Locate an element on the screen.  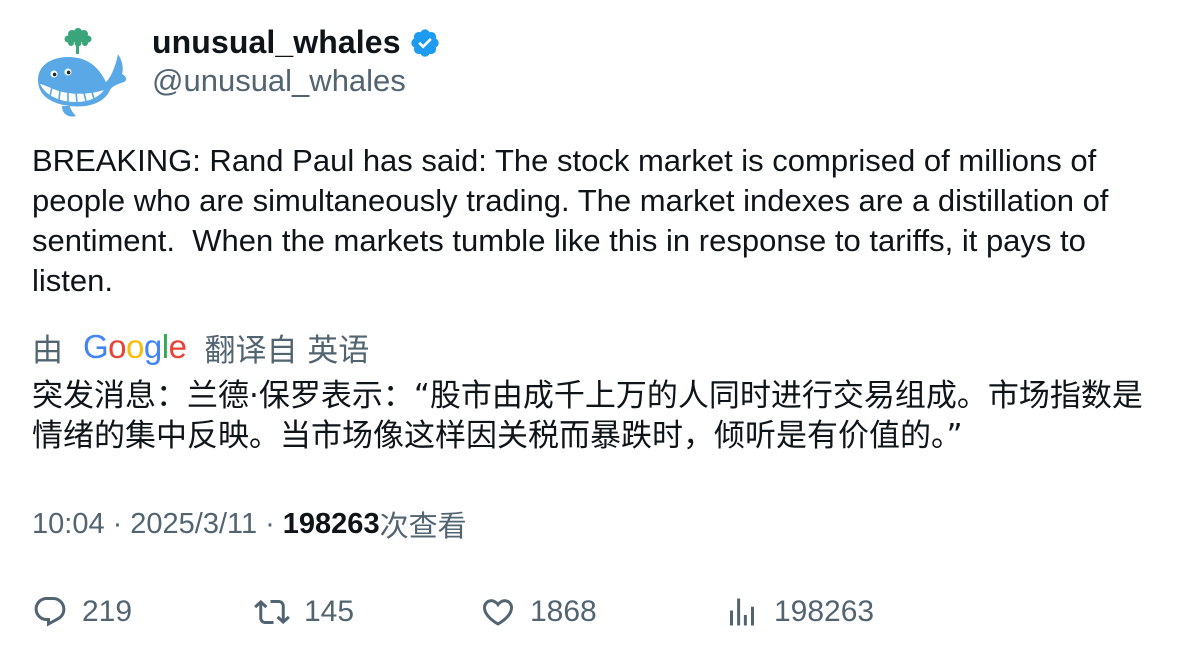
views-count: 198263 is located at coordinates (331, 523).